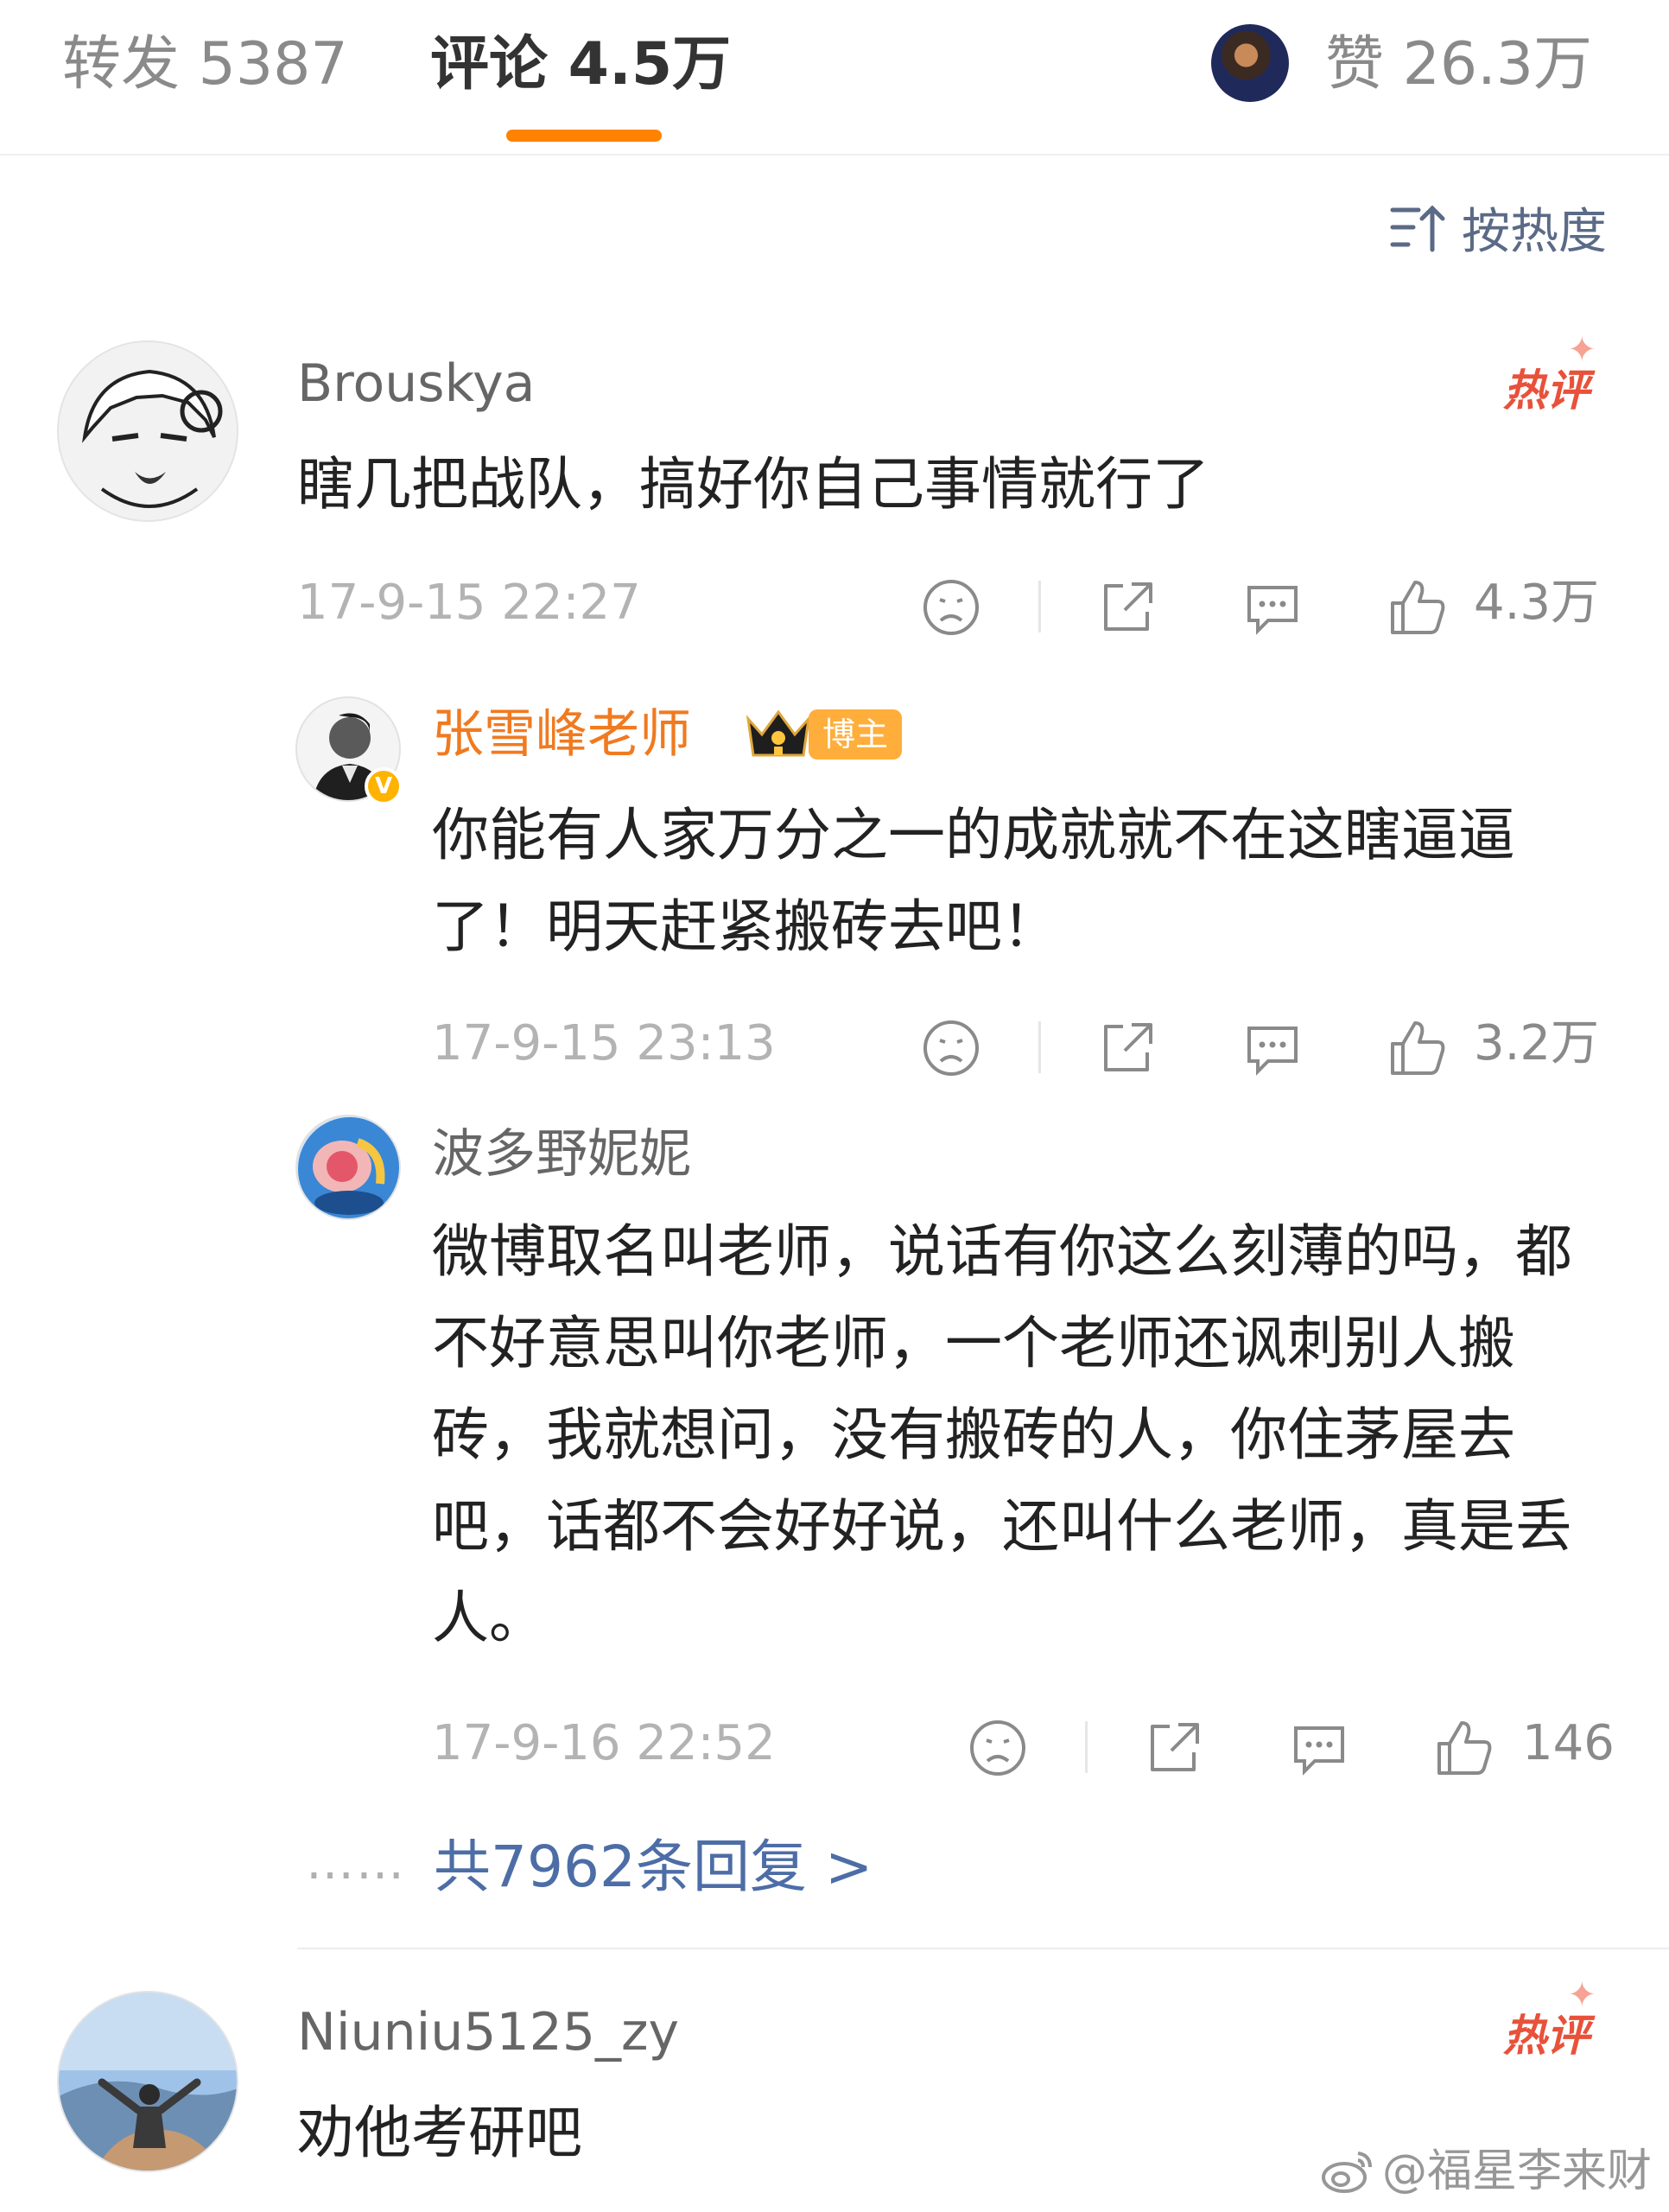 The width and height of the screenshot is (1669, 2212). I want to click on active-tab-indicator, so click(584, 136).